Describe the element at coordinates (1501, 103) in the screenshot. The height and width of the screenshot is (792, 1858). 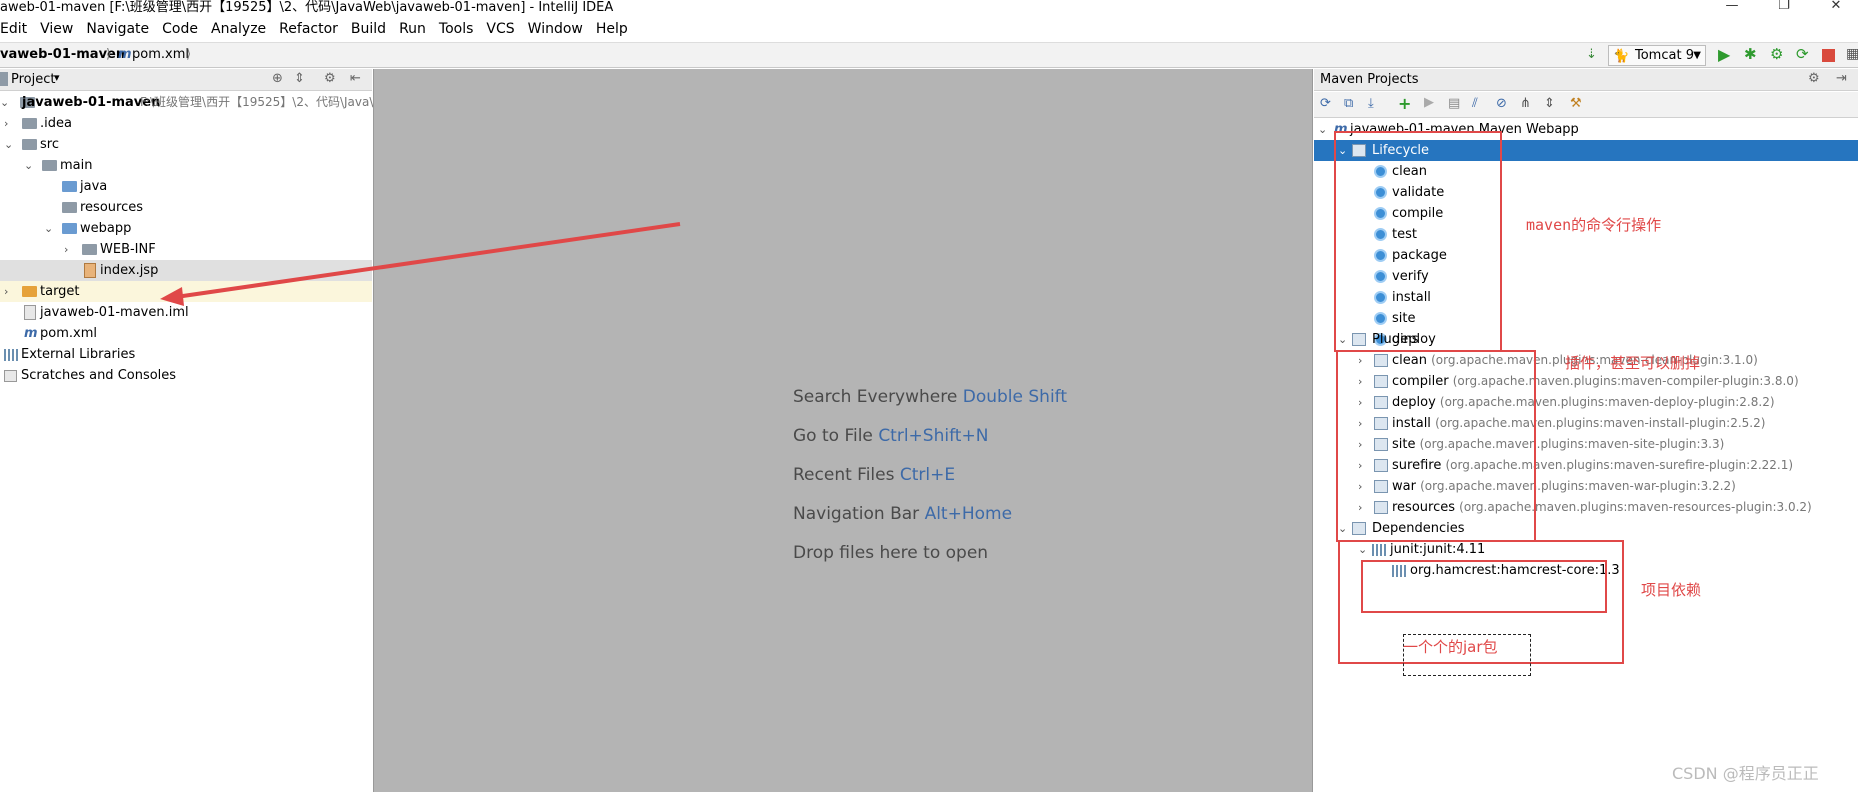
I see `skip-tests-icon: ⊘` at that location.